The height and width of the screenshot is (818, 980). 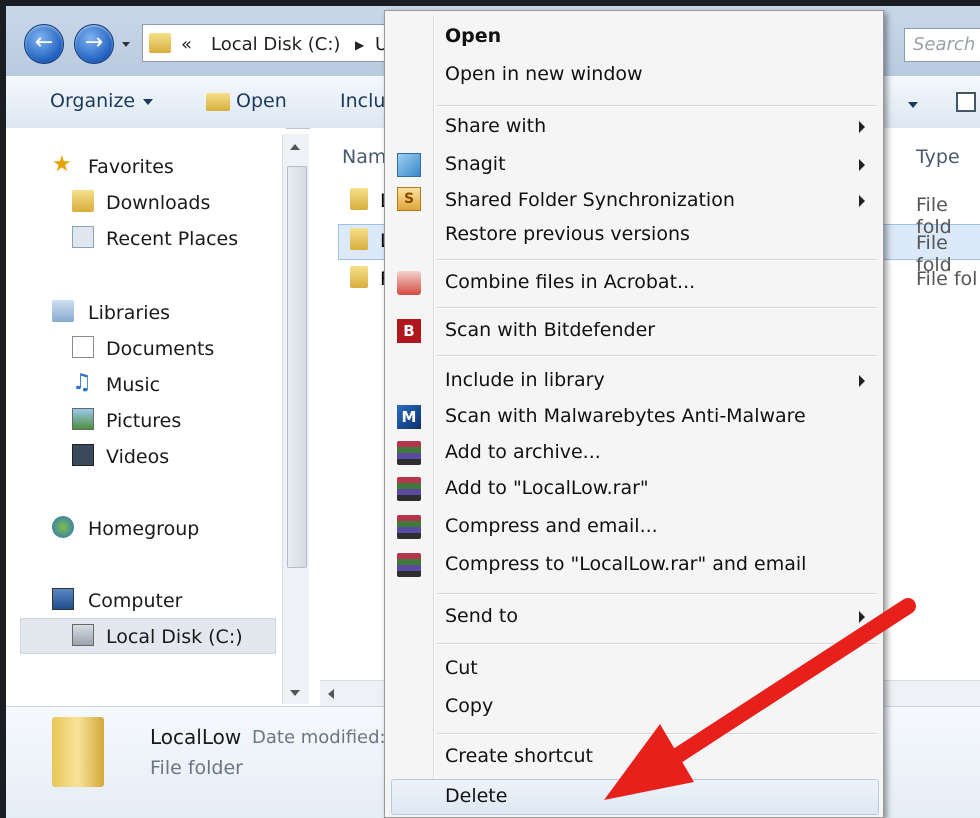 I want to click on breadcrumb-local-disk: Local Disk (C:), so click(x=275, y=44).